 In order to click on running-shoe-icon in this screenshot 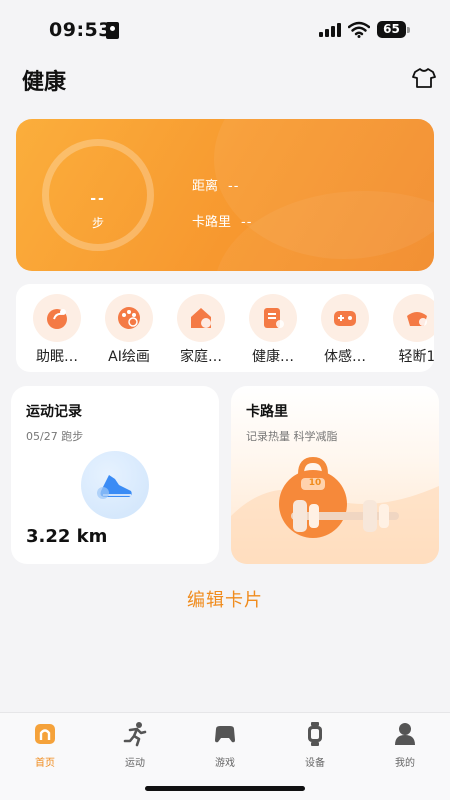, I will do `click(115, 485)`.